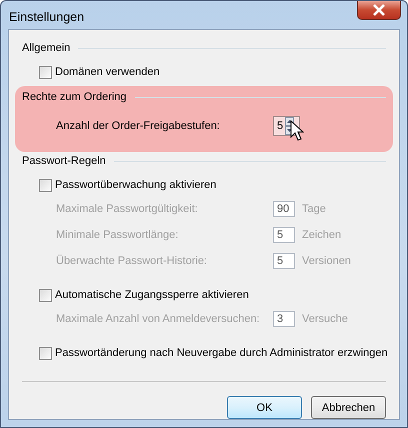 This screenshot has height=428, width=408. Describe the element at coordinates (46, 17) in the screenshot. I see `window-title: Einstellungen` at that location.